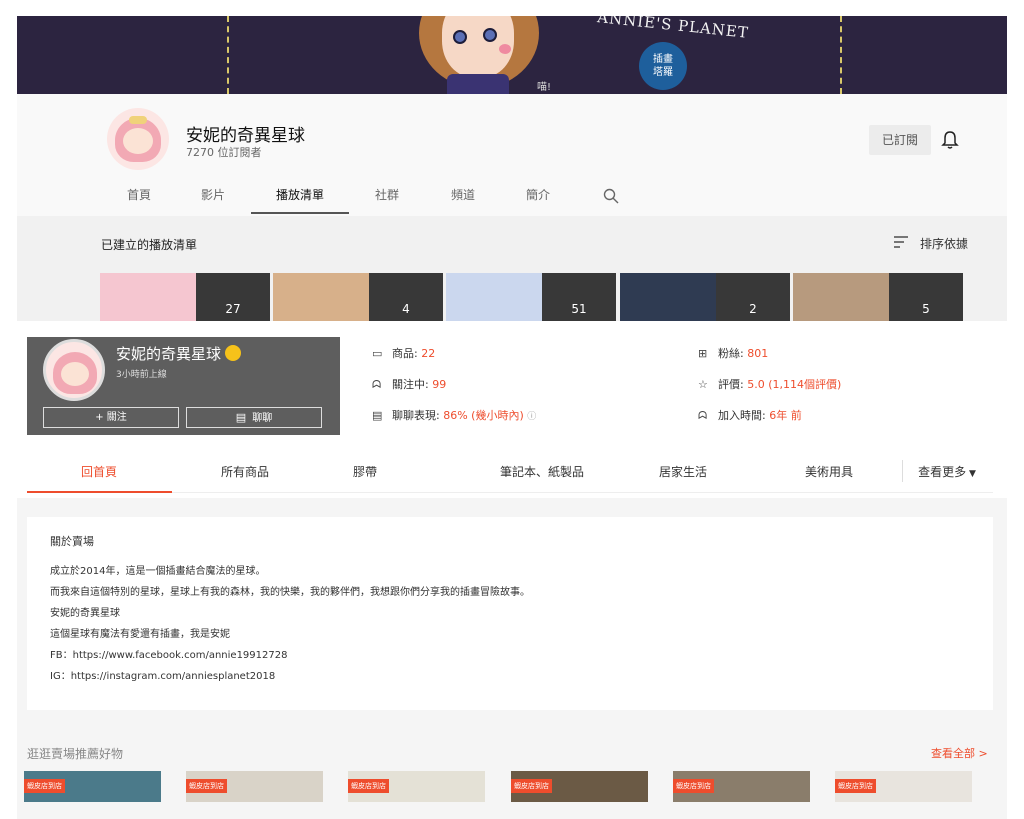 The width and height of the screenshot is (1024, 819). I want to click on playlist-video-count: 2, so click(753, 297).